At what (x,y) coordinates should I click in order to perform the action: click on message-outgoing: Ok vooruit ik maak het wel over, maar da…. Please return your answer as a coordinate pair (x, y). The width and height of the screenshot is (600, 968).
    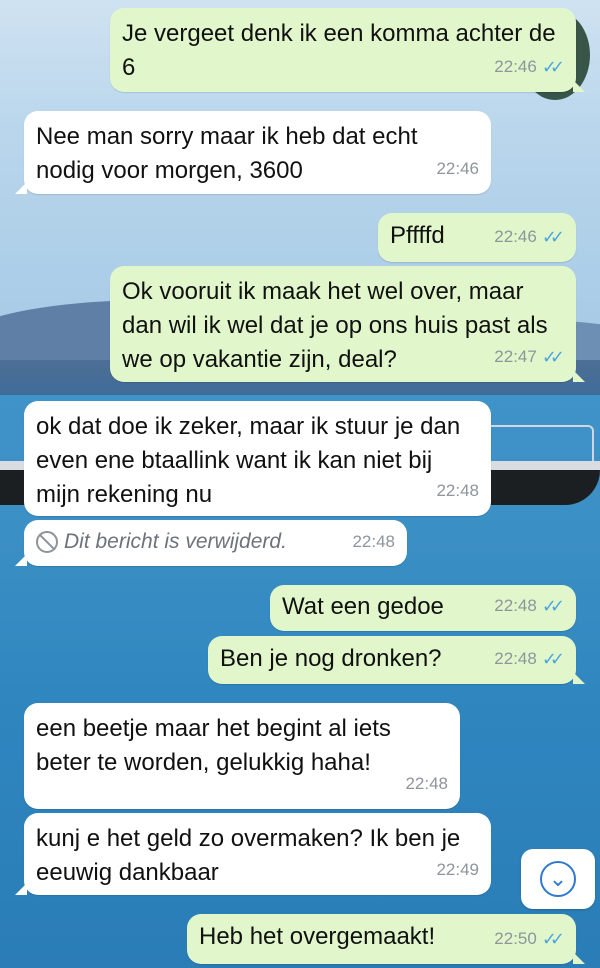
    Looking at the image, I should click on (347, 324).